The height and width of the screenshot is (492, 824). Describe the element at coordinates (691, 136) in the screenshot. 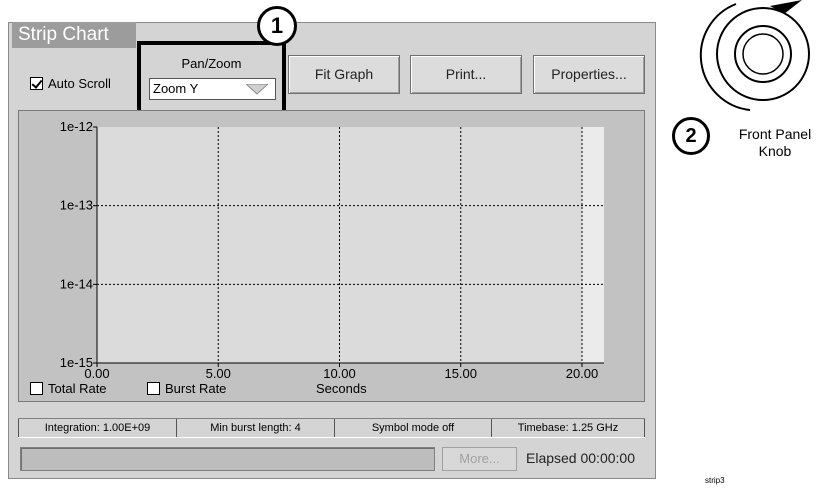

I see `callout-2: 2` at that location.